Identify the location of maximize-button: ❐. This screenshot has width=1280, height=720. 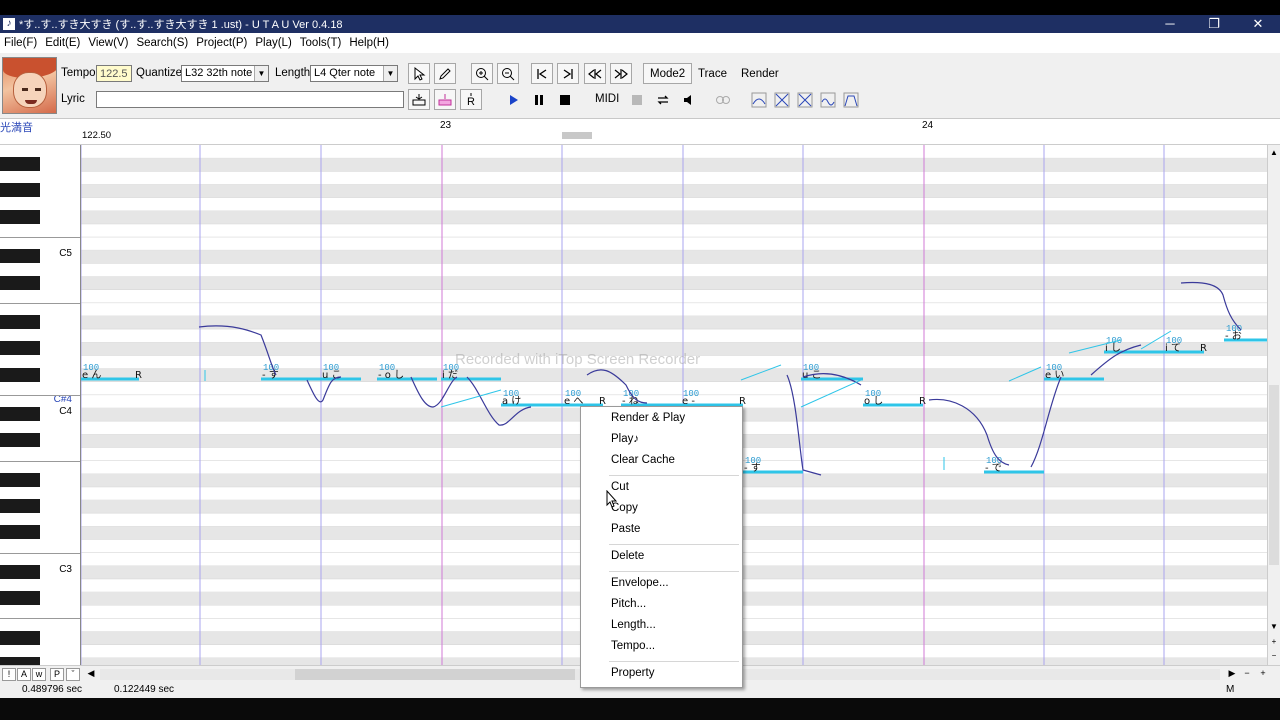
(1214, 24).